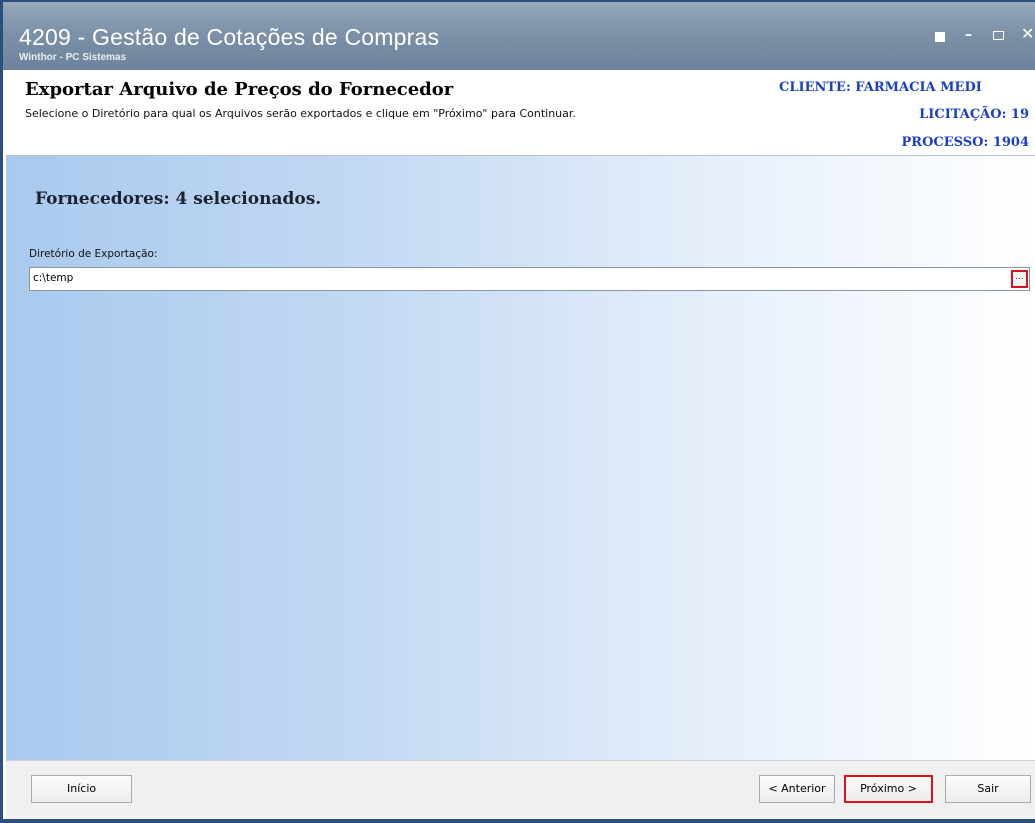 The image size is (1035, 823). What do you see at coordinates (53, 278) in the screenshot?
I see `export-directory-value: c:\temp` at bounding box center [53, 278].